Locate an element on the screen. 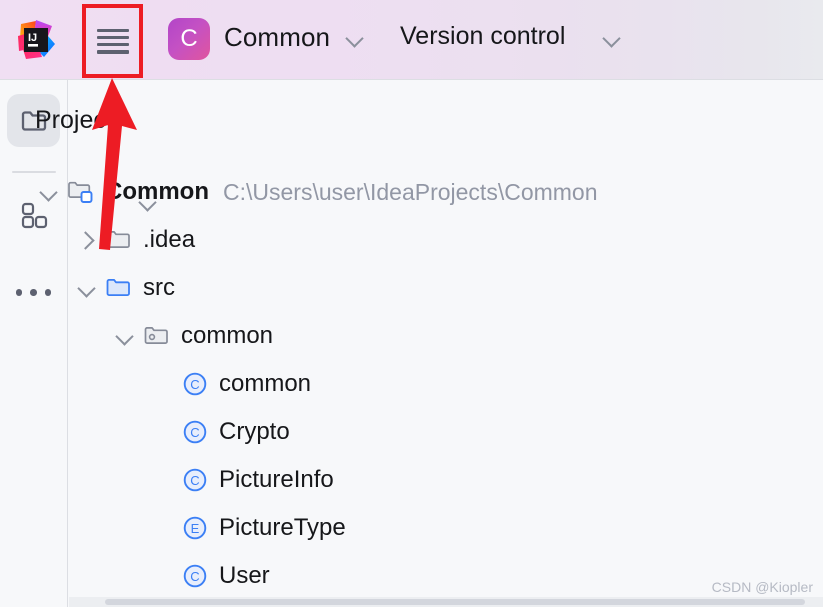 Image resolution: width=823 pixels, height=607 pixels. version-control-label: Version control is located at coordinates (482, 36).